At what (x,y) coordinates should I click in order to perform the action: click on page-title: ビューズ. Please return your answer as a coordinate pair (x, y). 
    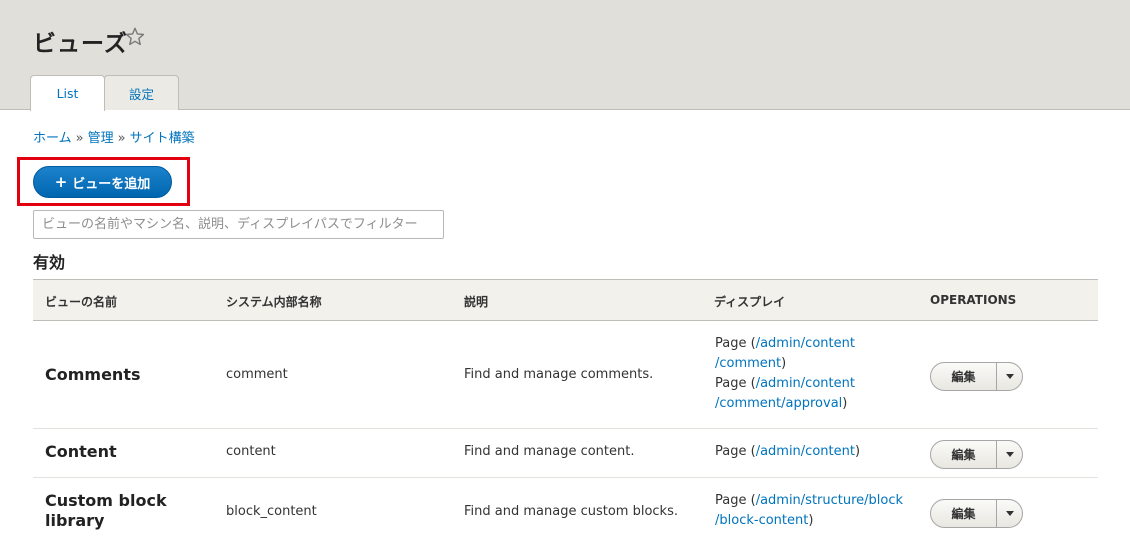
    Looking at the image, I should click on (80, 44).